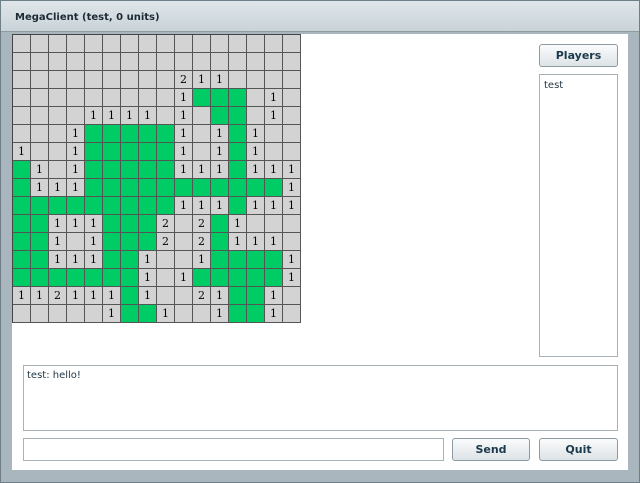 This screenshot has width=640, height=483. Describe the element at coordinates (491, 449) in the screenshot. I see `send-button: Send` at that location.